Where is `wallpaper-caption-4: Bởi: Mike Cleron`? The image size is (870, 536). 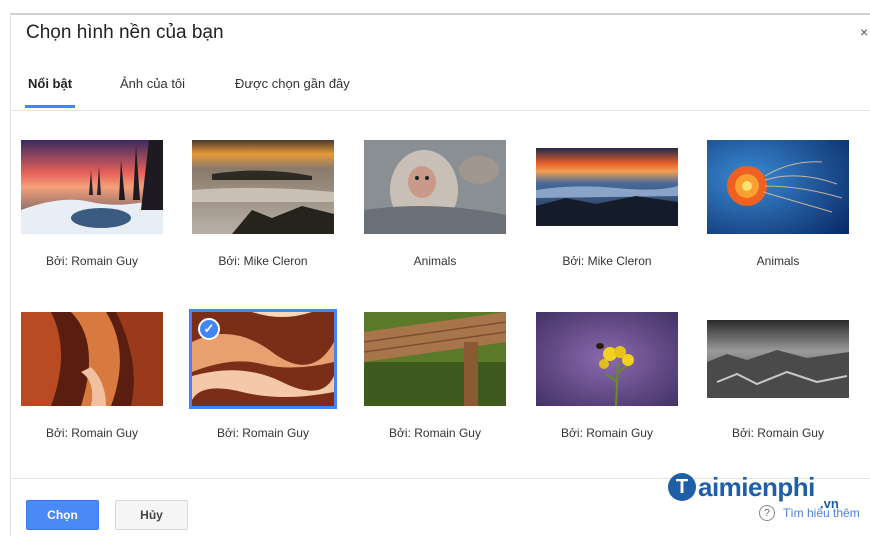 wallpaper-caption-4: Bởi: Mike Cleron is located at coordinates (607, 261).